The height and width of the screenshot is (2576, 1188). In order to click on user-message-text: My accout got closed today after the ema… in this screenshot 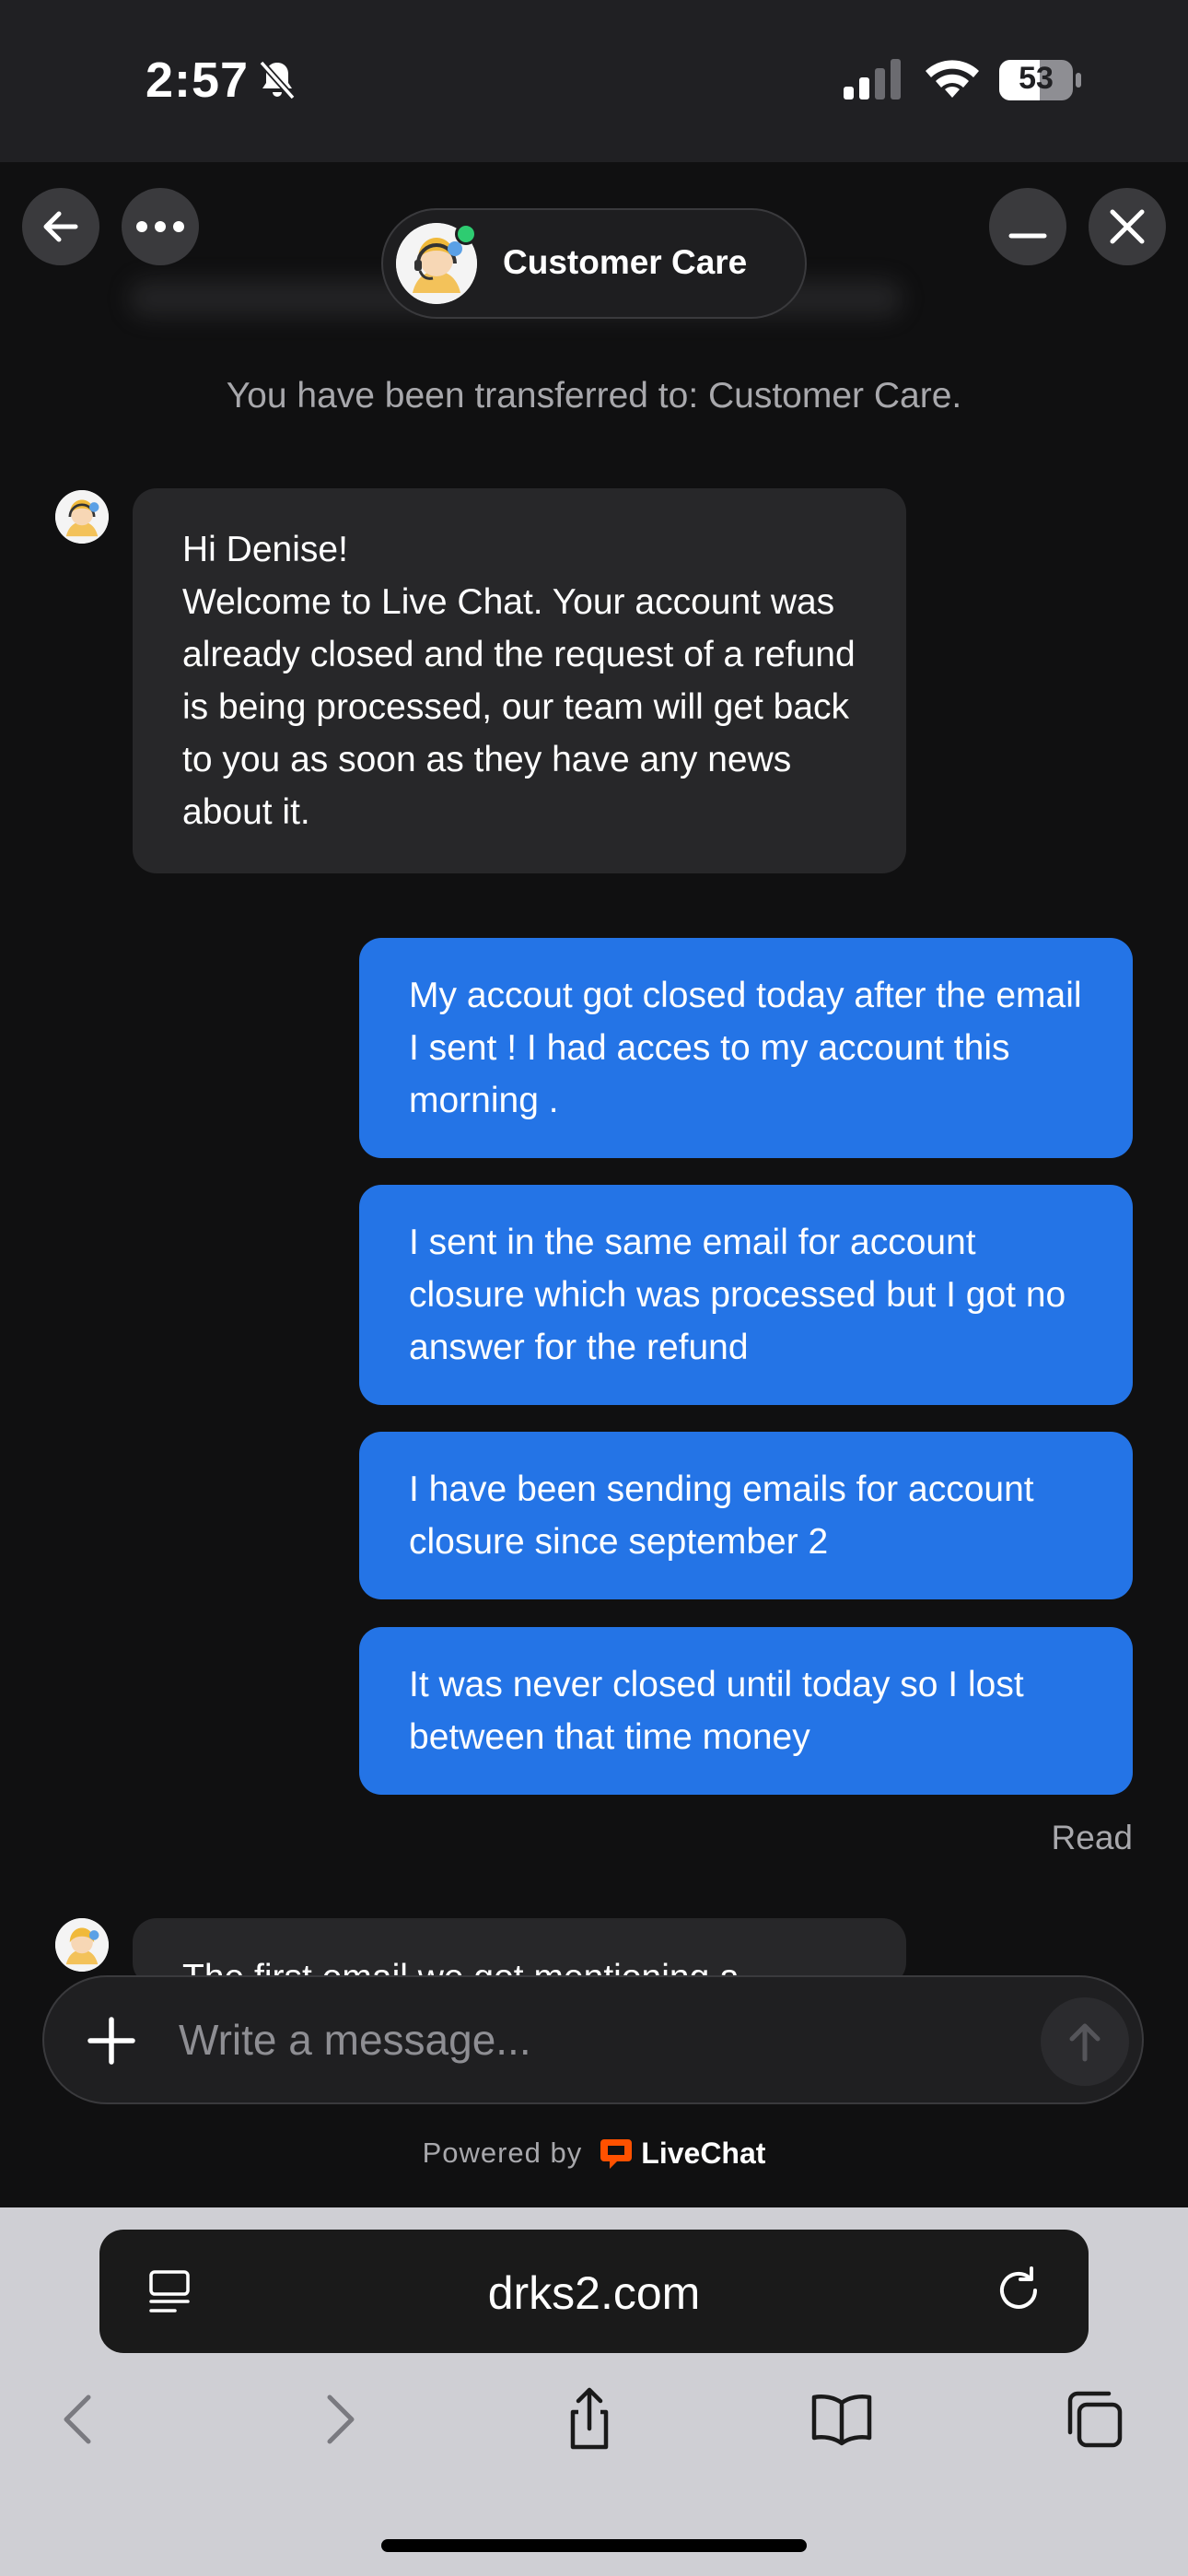, I will do `click(745, 1048)`.